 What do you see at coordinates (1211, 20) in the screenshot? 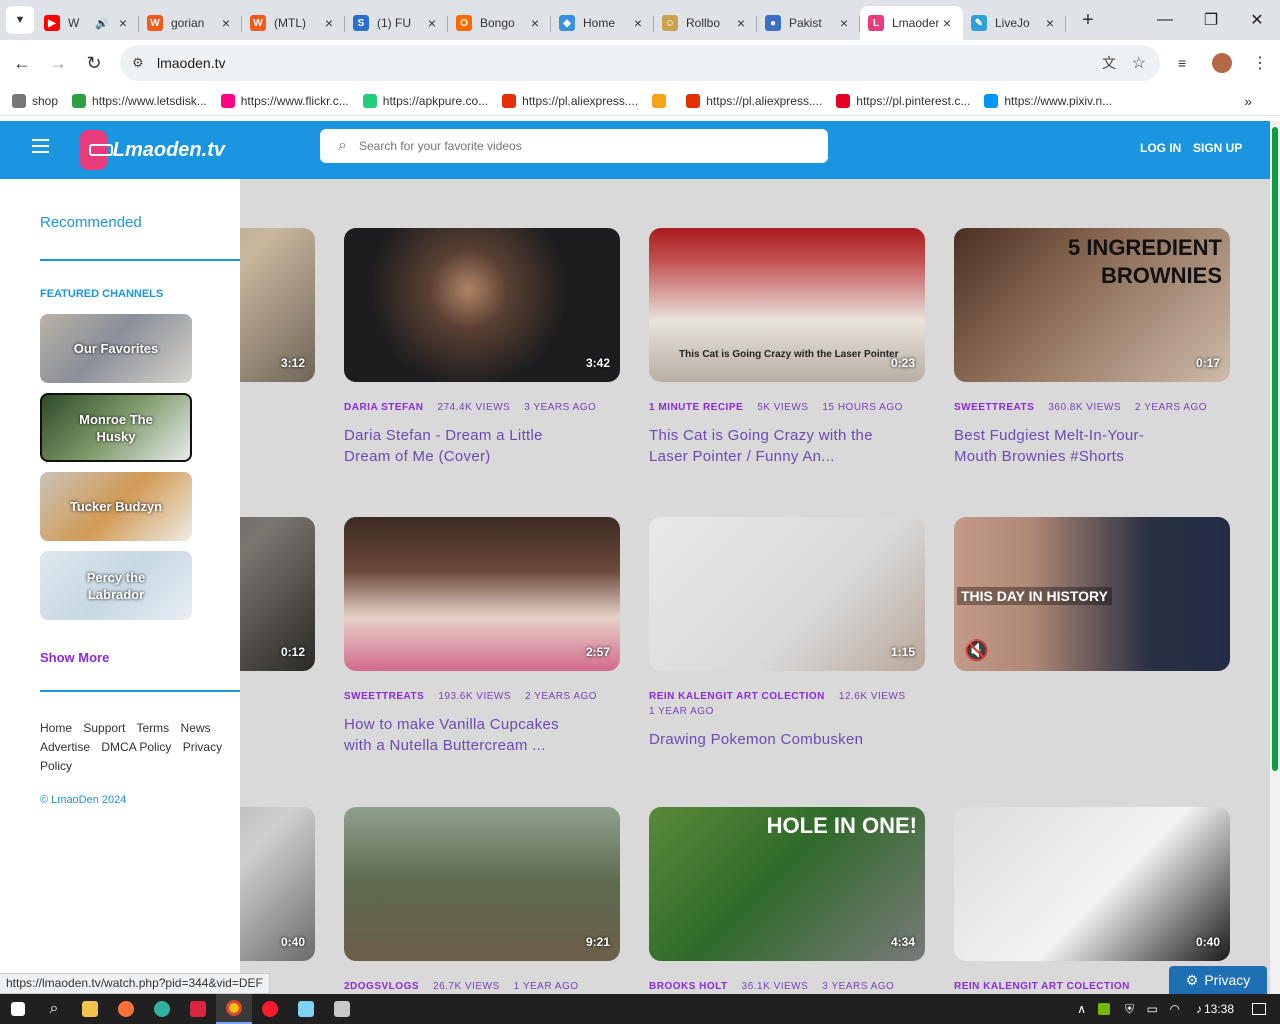
I see `maximize-button: ❐` at bounding box center [1211, 20].